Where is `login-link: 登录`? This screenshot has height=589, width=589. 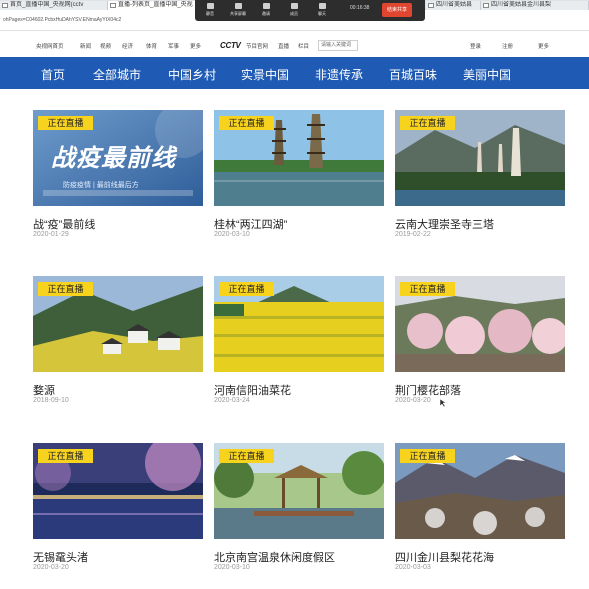
login-link: 登录 is located at coordinates (475, 46).